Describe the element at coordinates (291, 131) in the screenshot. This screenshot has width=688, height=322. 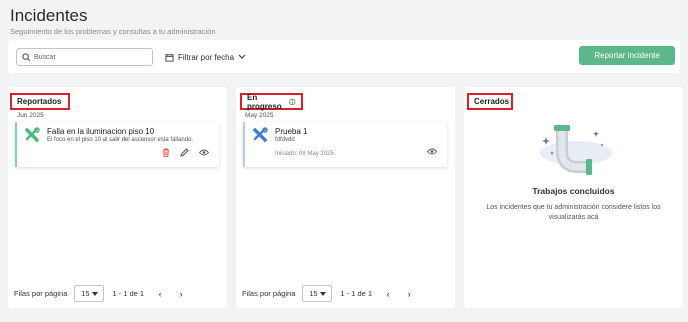
I see `incident-title: Prueba 1` at that location.